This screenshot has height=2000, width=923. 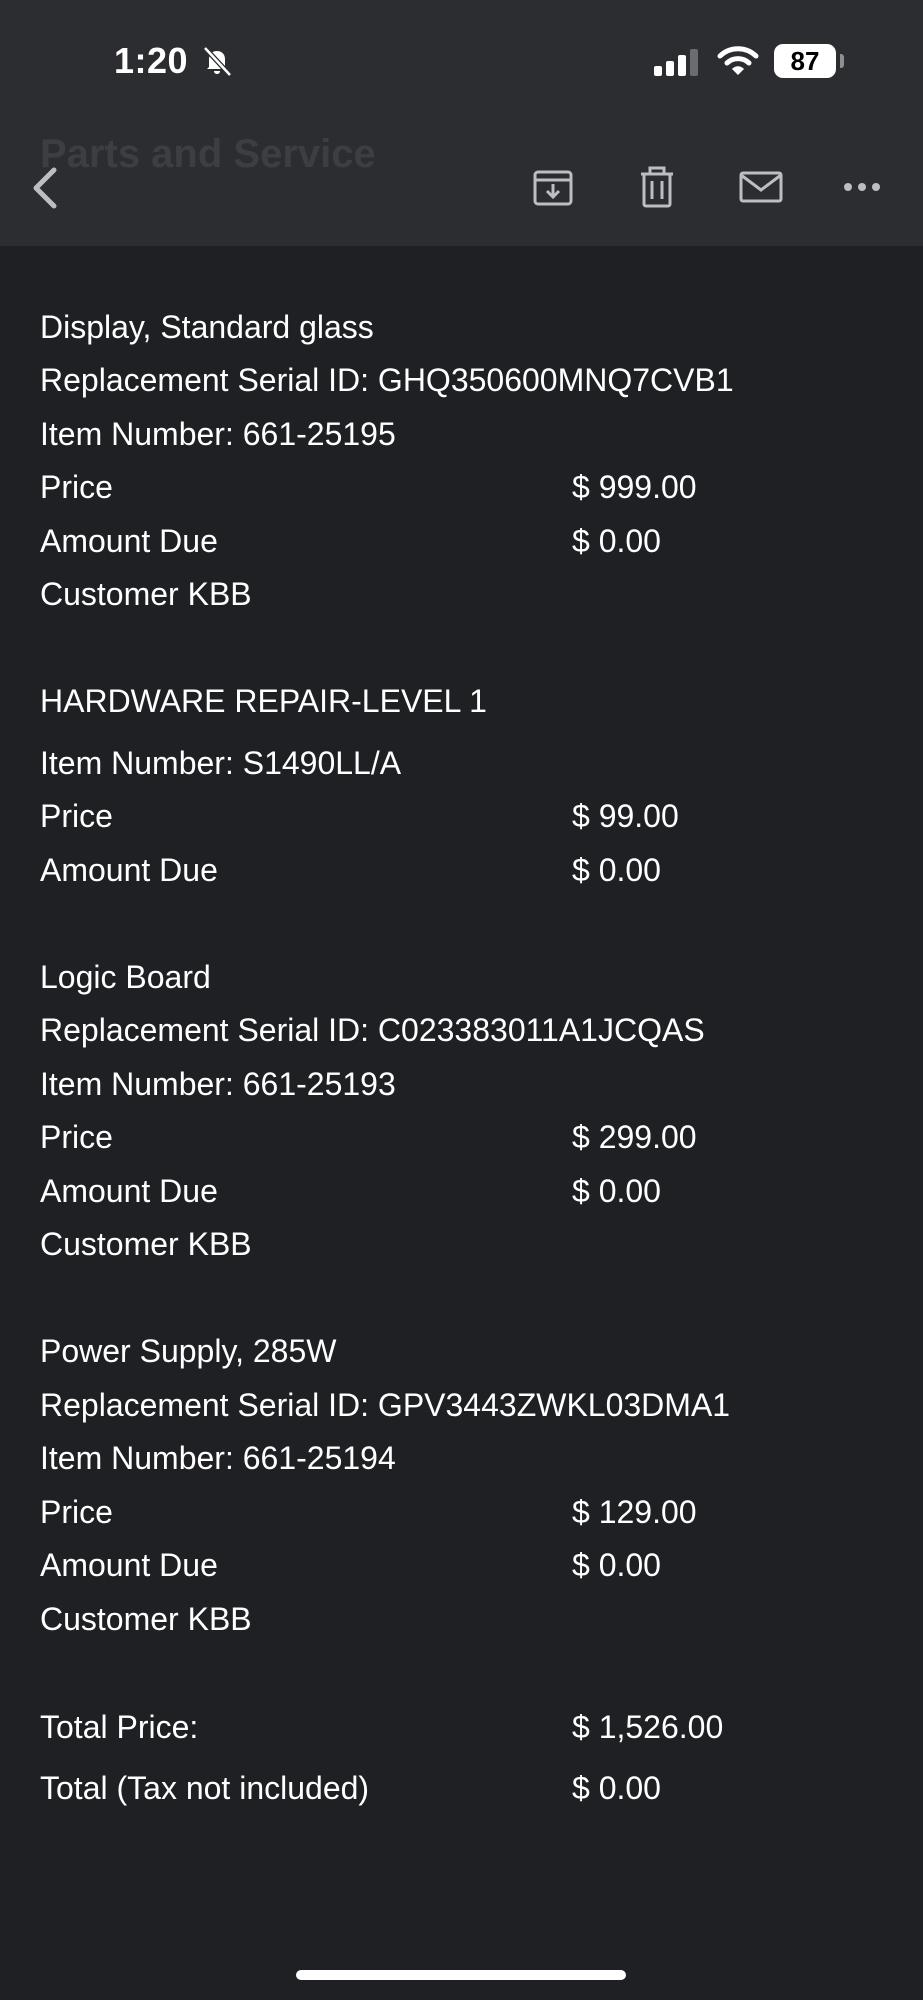 I want to click on wifi-icon, so click(x=738, y=60).